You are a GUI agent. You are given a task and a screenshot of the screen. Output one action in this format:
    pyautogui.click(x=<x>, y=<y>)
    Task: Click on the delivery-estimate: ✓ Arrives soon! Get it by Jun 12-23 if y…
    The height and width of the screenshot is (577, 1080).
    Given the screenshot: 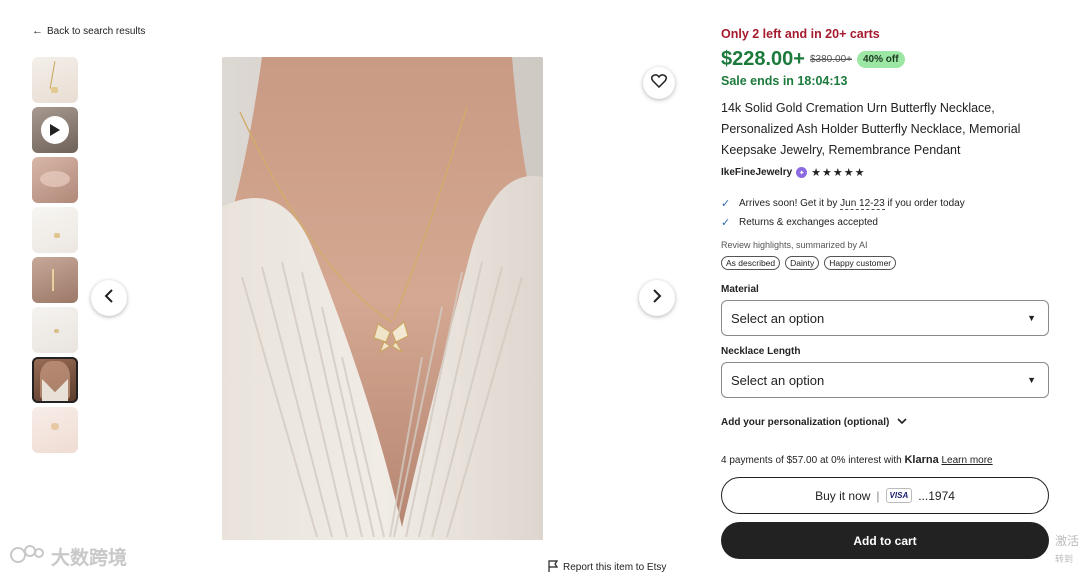 What is the action you would take?
    pyautogui.click(x=843, y=203)
    